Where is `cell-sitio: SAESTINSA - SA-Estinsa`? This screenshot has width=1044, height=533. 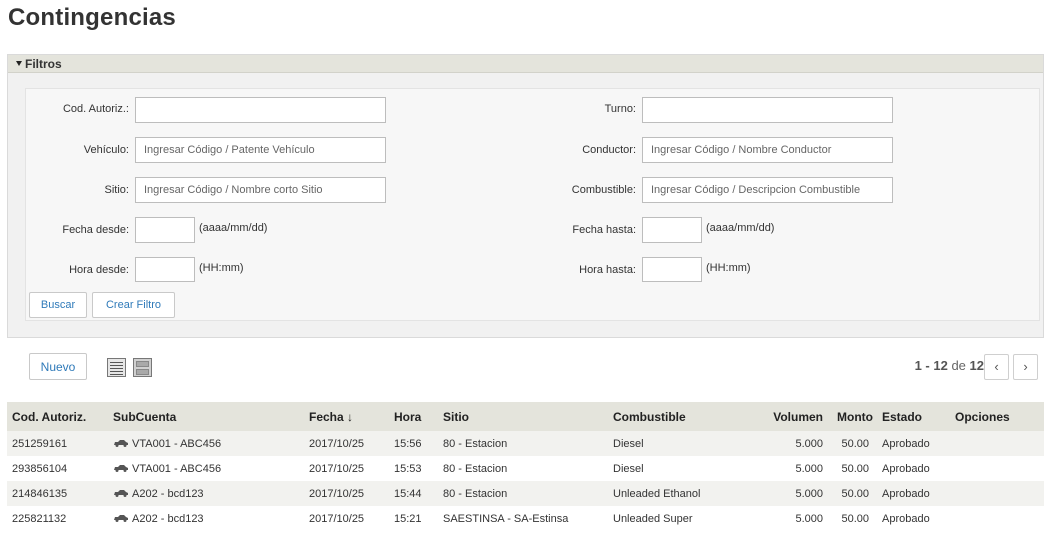
cell-sitio: SAESTINSA - SA-Estinsa is located at coordinates (506, 518).